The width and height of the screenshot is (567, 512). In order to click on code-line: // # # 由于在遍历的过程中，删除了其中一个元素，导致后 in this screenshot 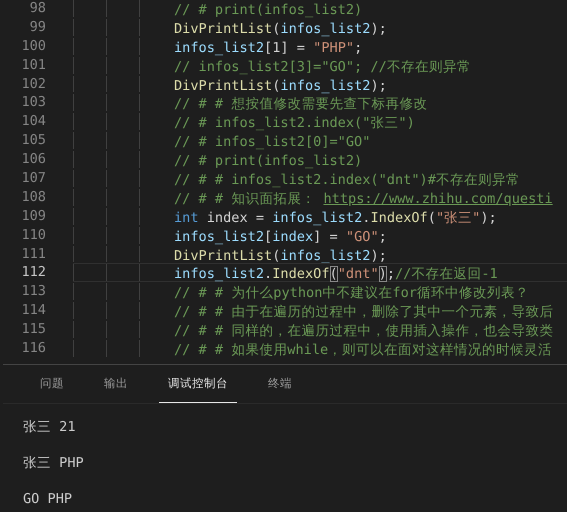, I will do `click(364, 312)`.